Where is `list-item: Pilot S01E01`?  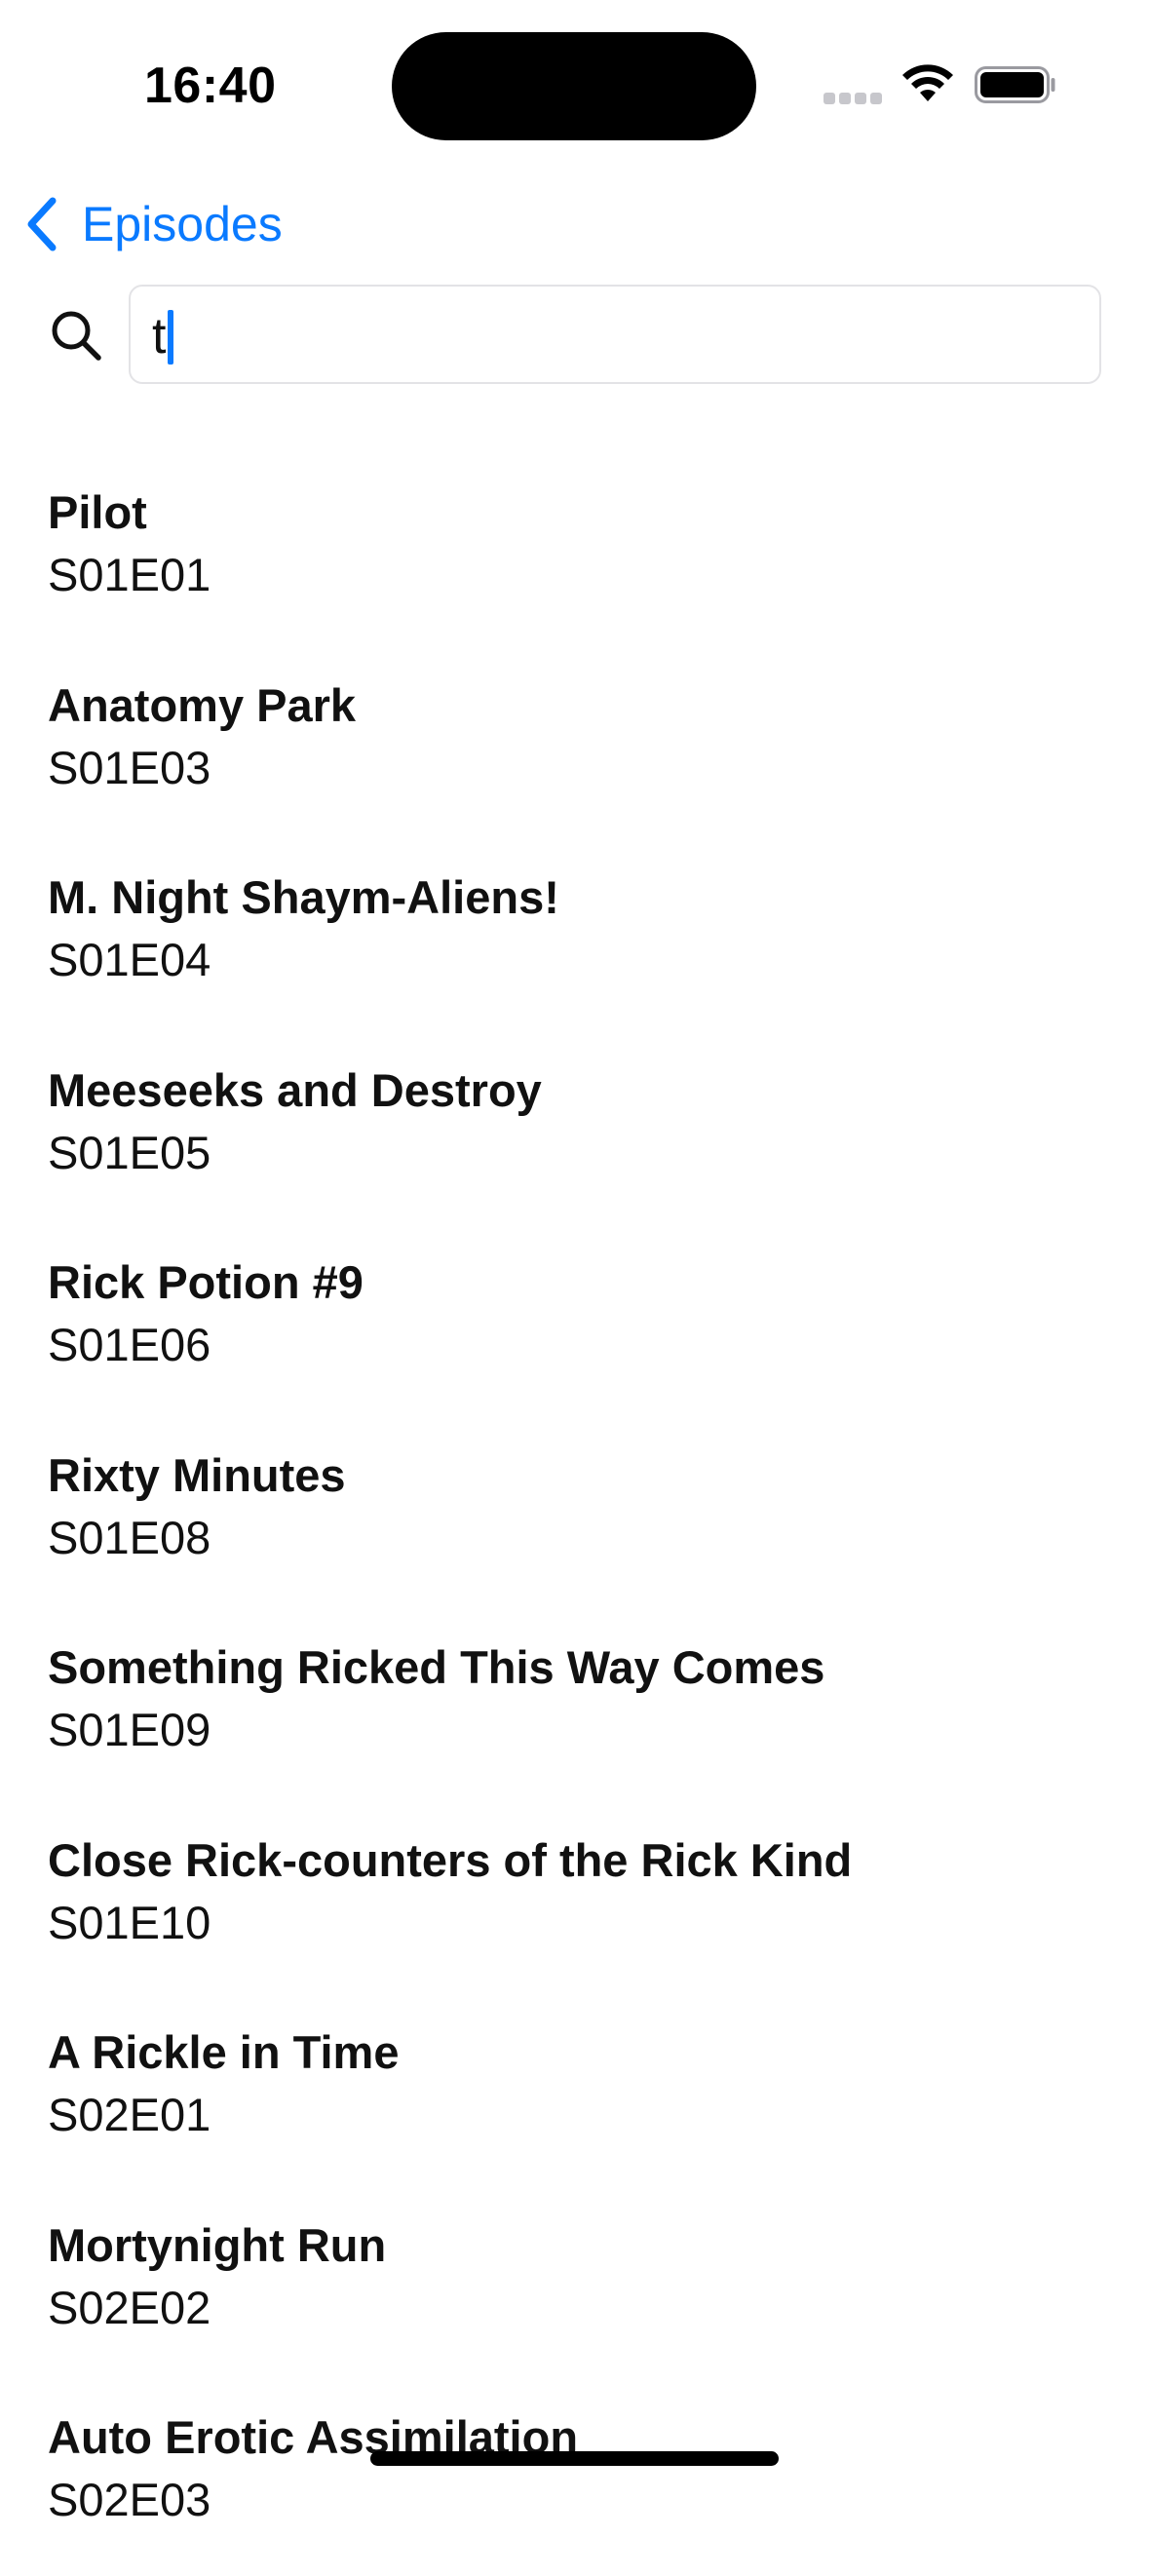
list-item: Pilot S01E01 is located at coordinates (574, 554).